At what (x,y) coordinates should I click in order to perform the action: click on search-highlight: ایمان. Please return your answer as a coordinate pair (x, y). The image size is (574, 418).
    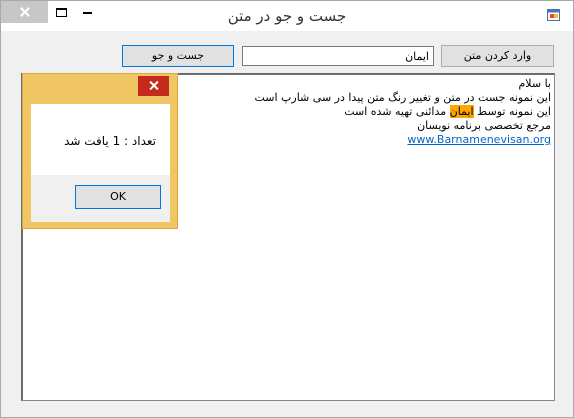
    Looking at the image, I should click on (461, 111).